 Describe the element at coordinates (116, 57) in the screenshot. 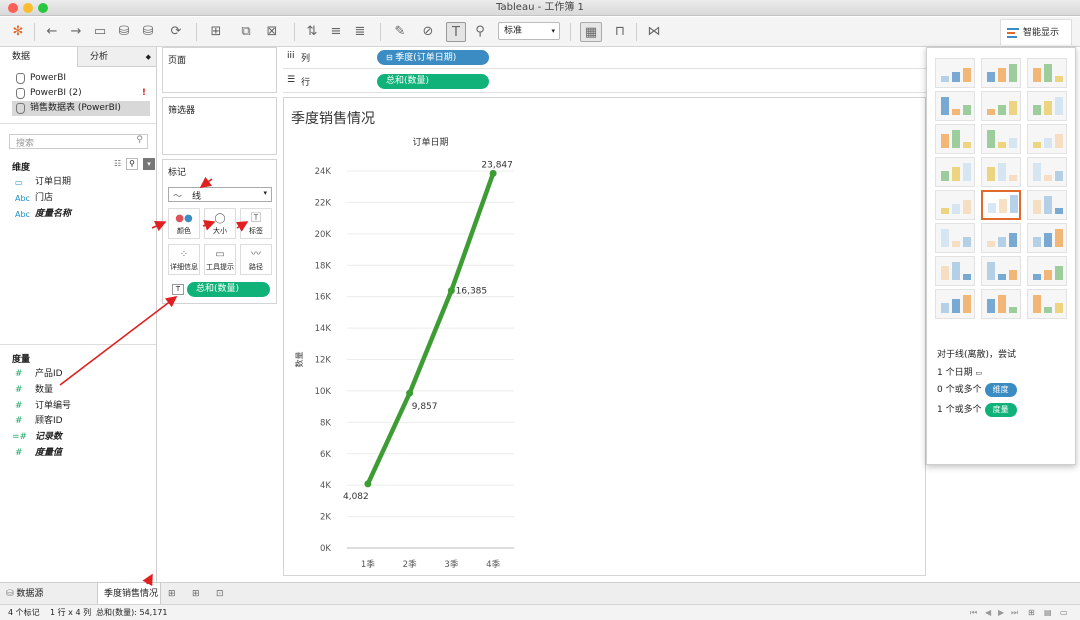

I see `tab-analysis: 分析 ◆` at that location.